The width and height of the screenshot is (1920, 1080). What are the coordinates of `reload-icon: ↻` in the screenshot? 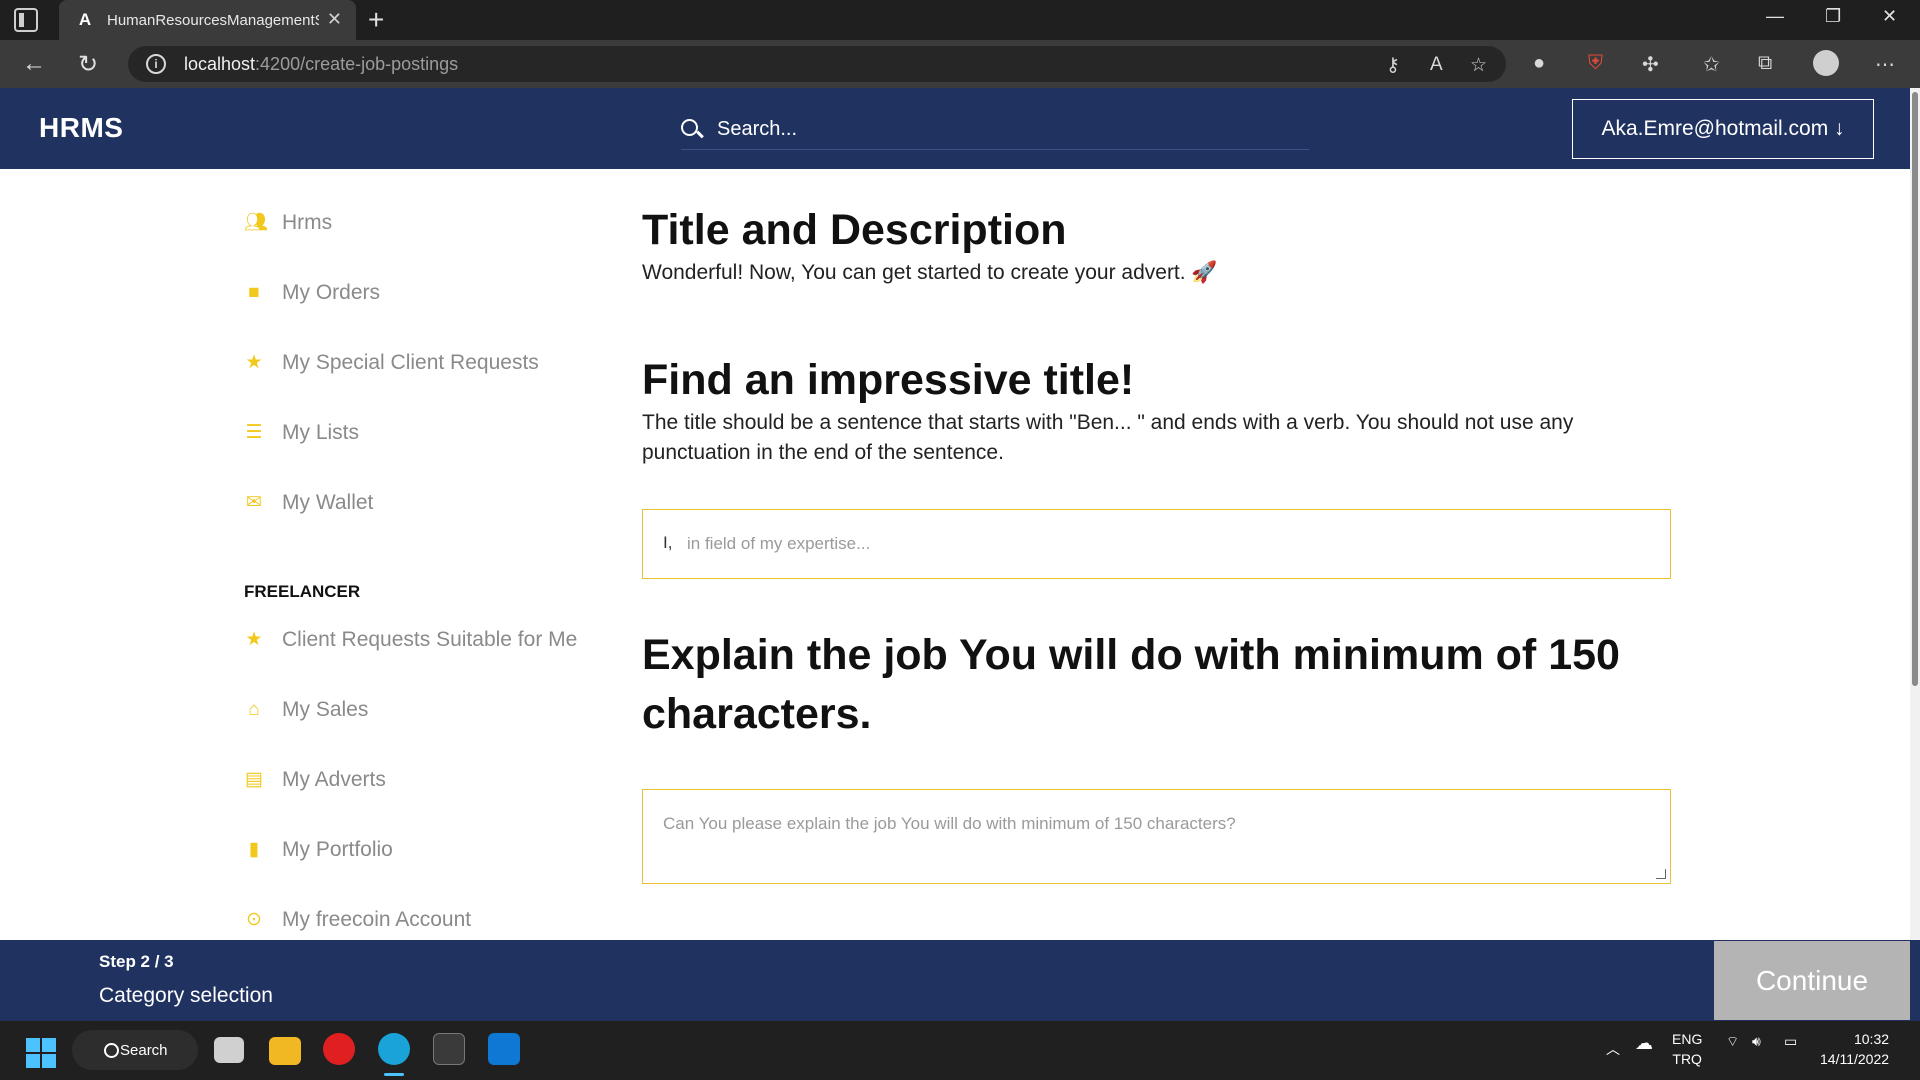 It's located at (88, 64).